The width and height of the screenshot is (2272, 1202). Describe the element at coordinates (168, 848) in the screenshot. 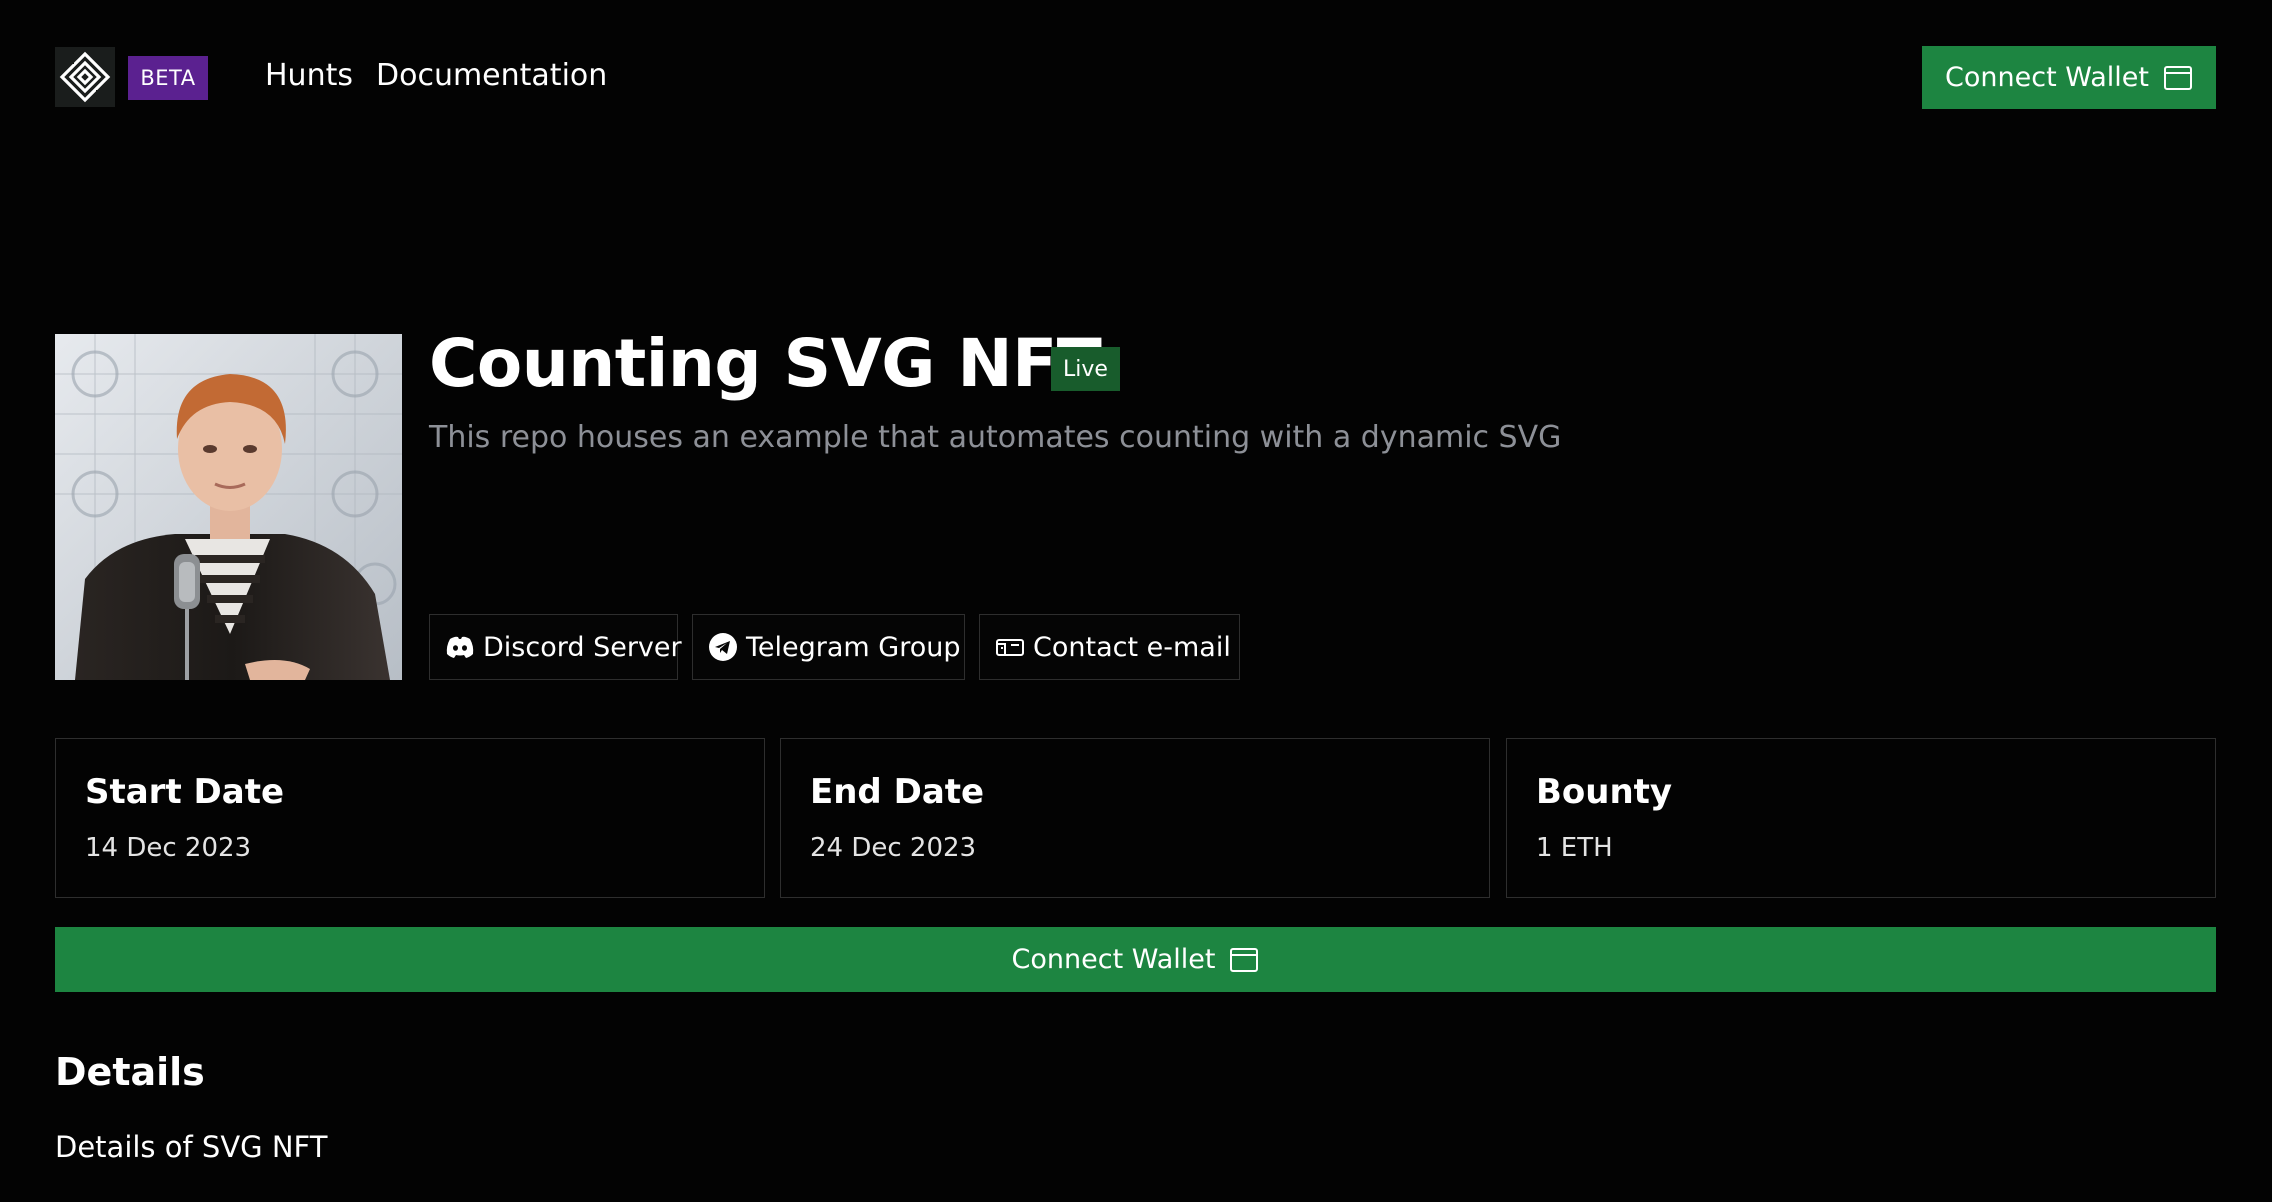

I see `start-date-value: 14 Dec 2023` at that location.